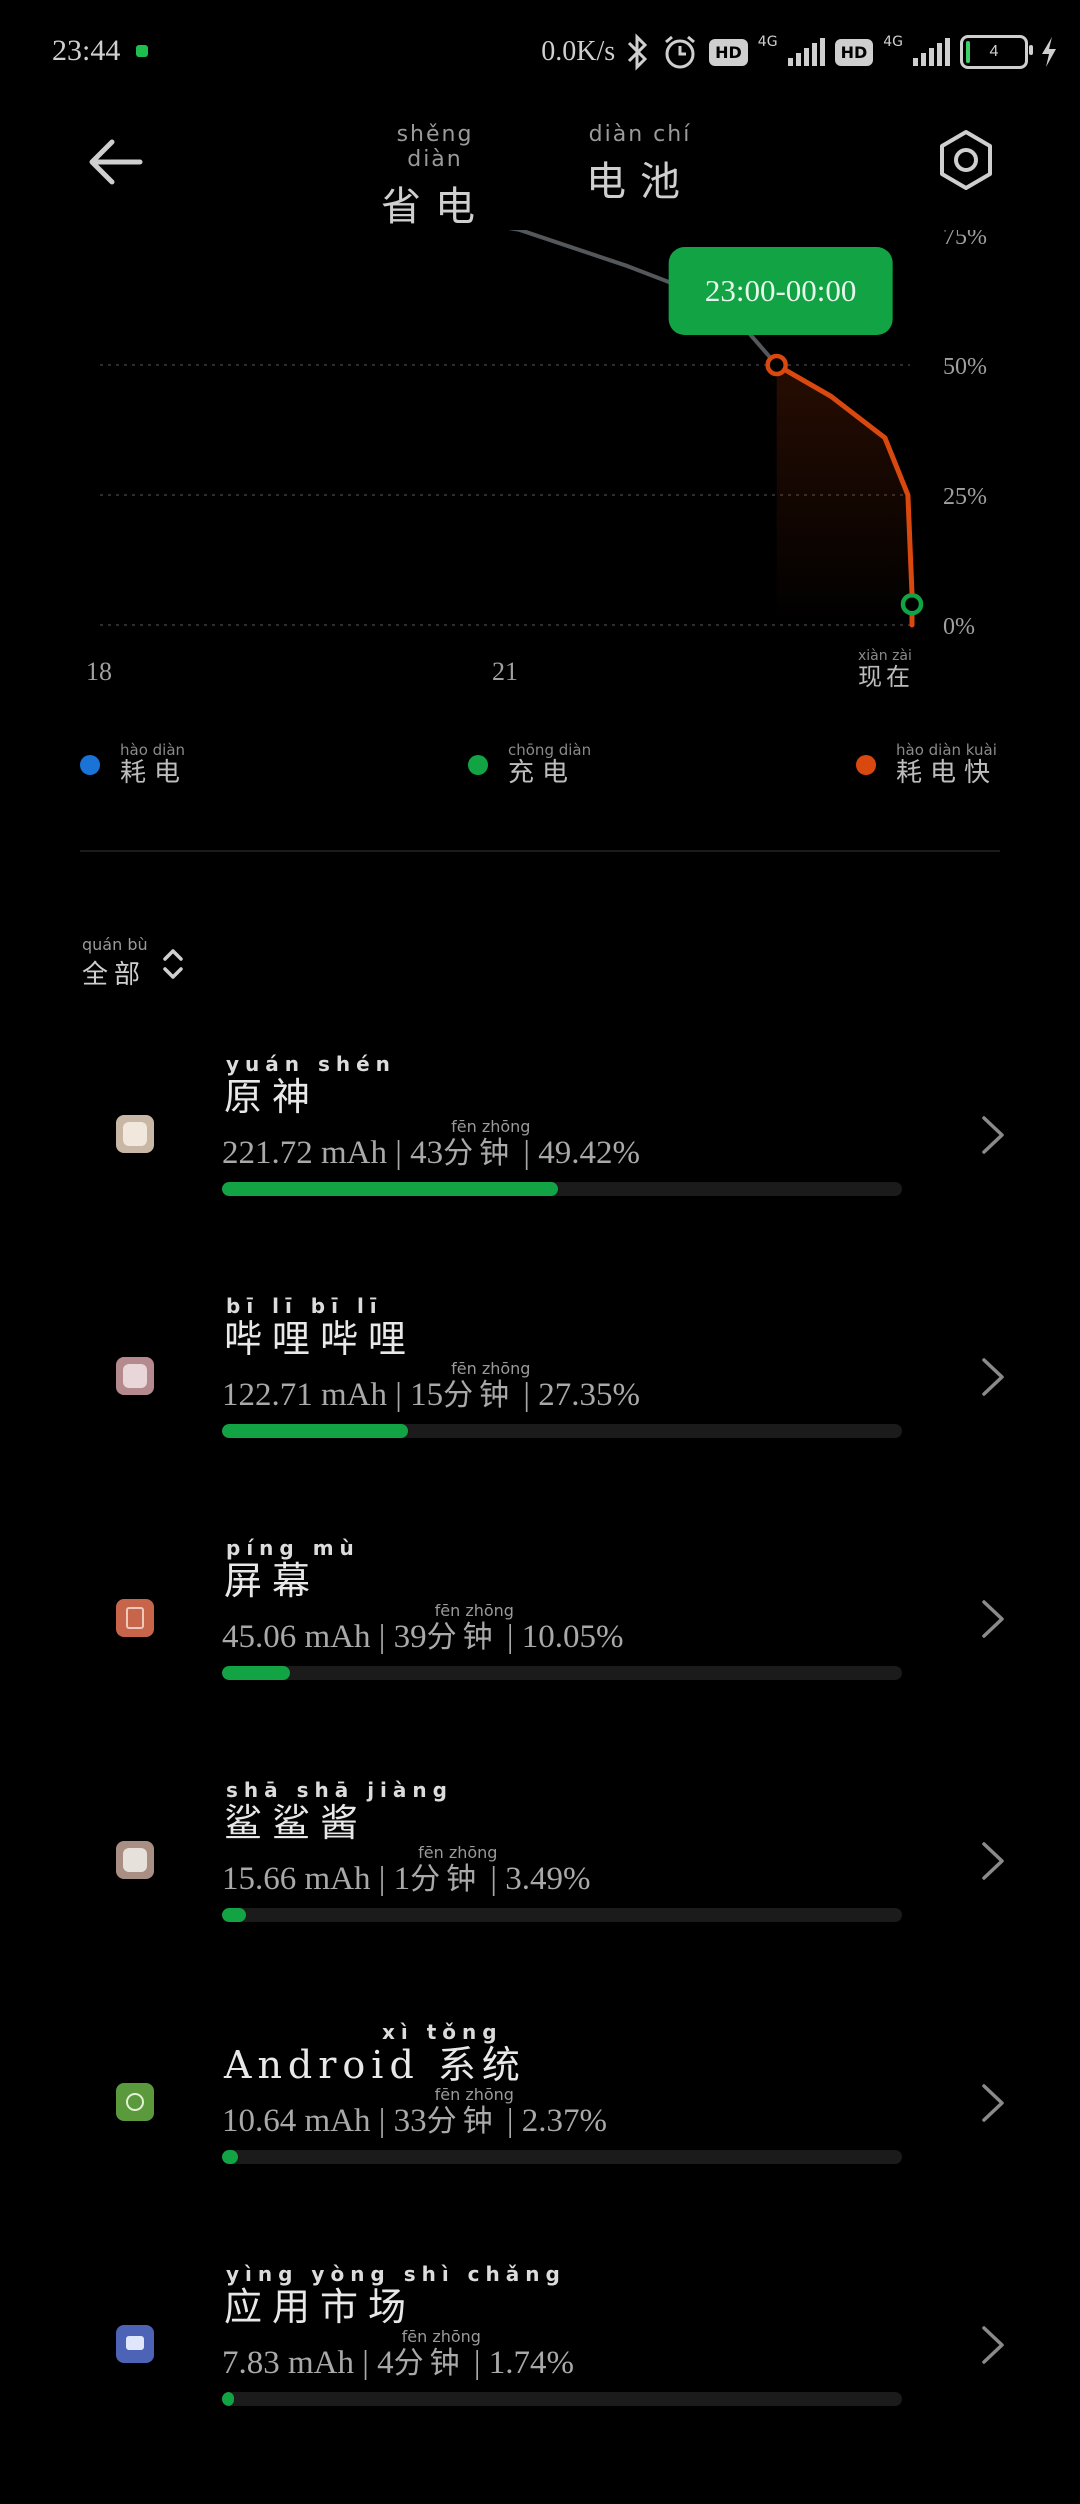  I want to click on back-arrow-icon, so click(116, 162).